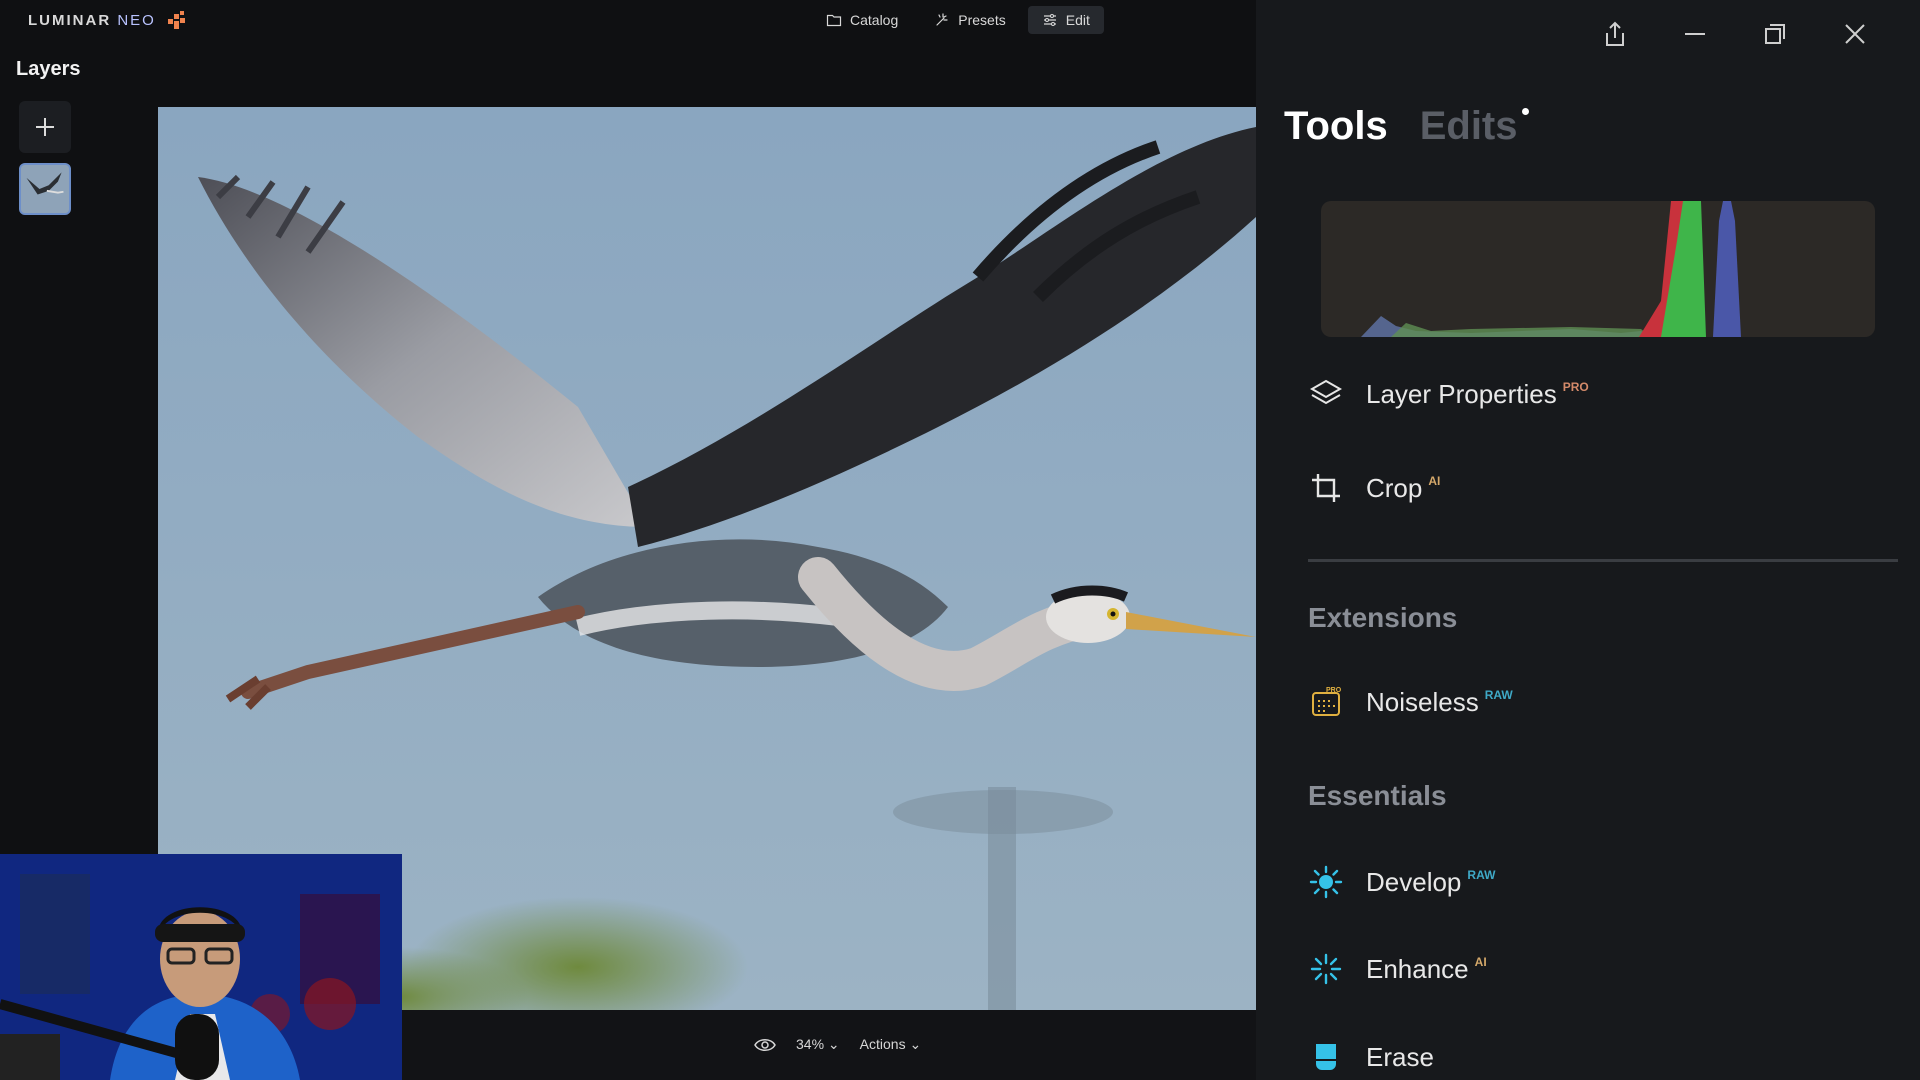  Describe the element at coordinates (1477, 393) in the screenshot. I see `tool-layer-properties-label: Layer Properties PRO` at that location.